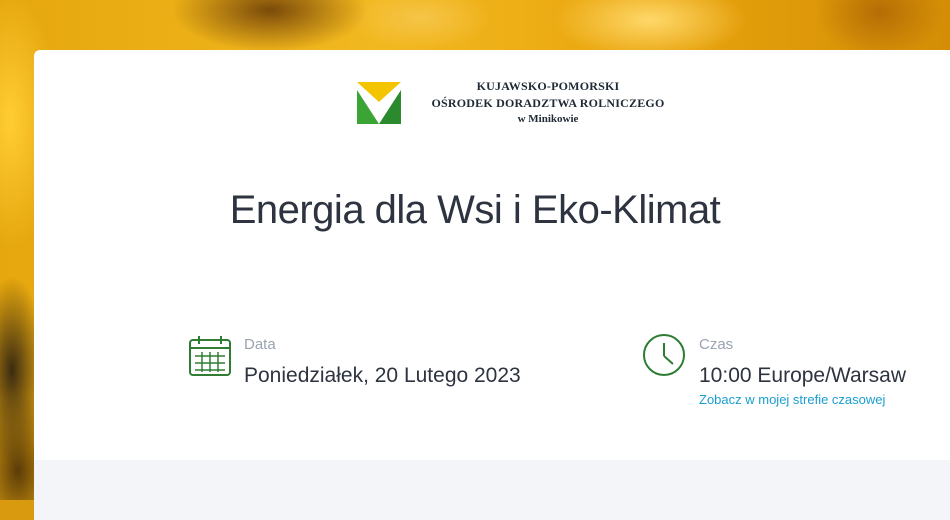  Describe the element at coordinates (379, 103) in the screenshot. I see `logo-mark-icon` at that location.